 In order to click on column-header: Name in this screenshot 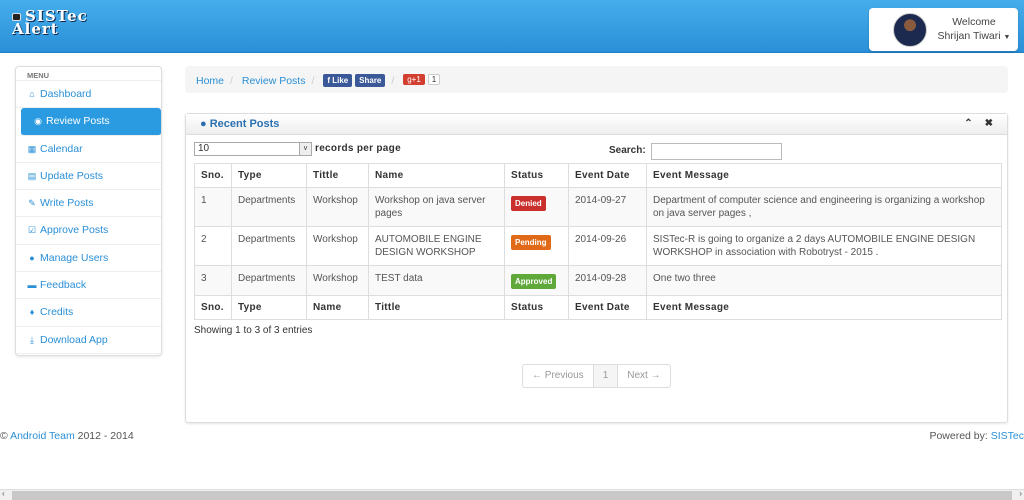, I will do `click(436, 175)`.